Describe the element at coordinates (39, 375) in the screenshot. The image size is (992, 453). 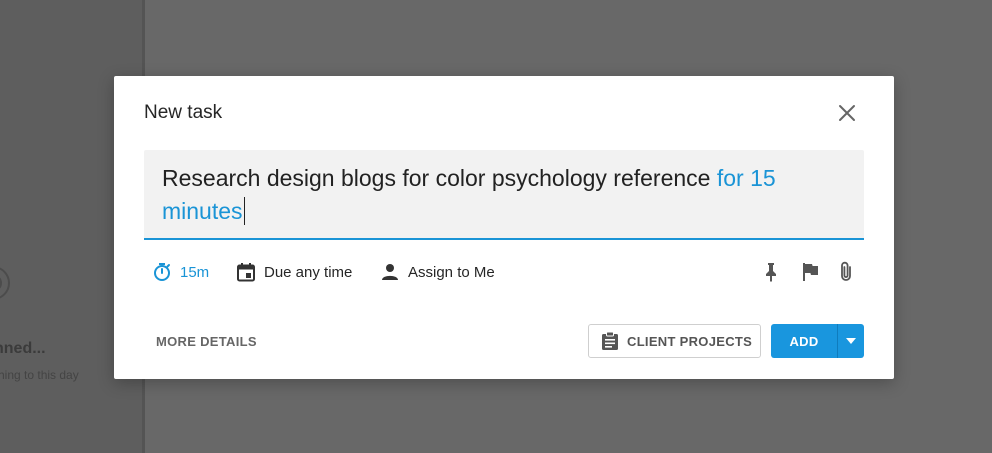
I see `empty-state-subtitle: hing to this day` at that location.